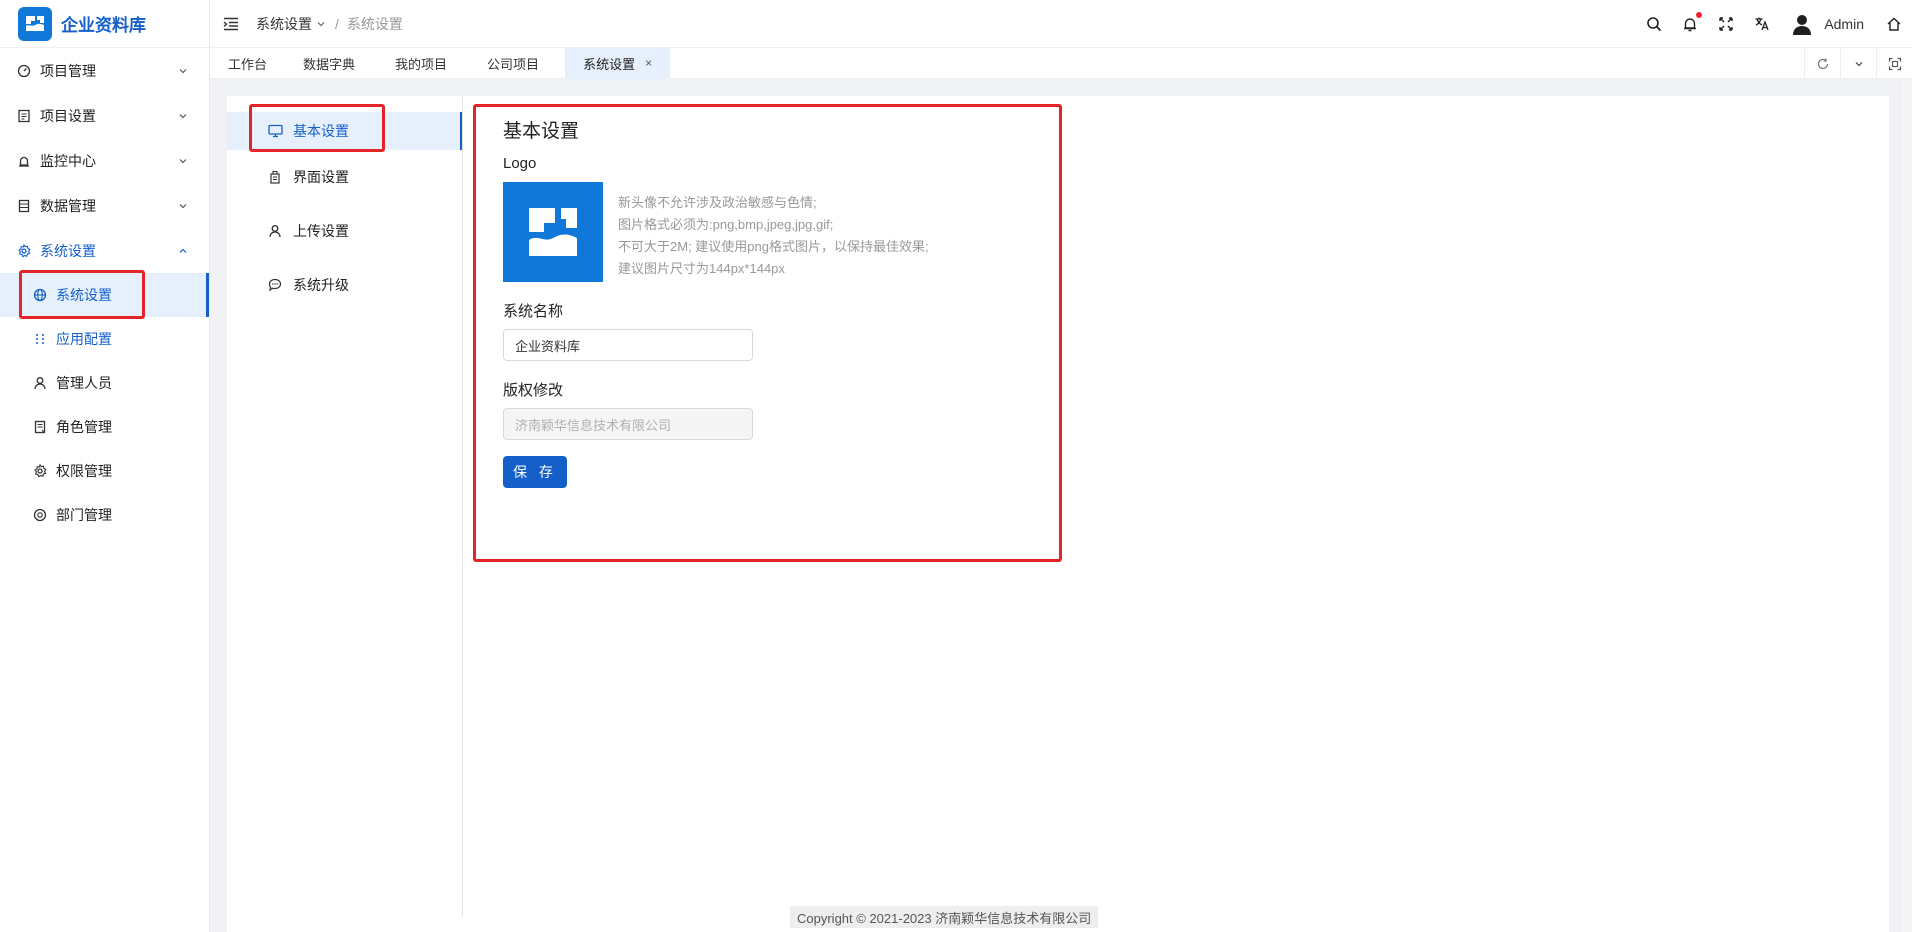  What do you see at coordinates (1692, 22) in the screenshot?
I see `bell-icon` at bounding box center [1692, 22].